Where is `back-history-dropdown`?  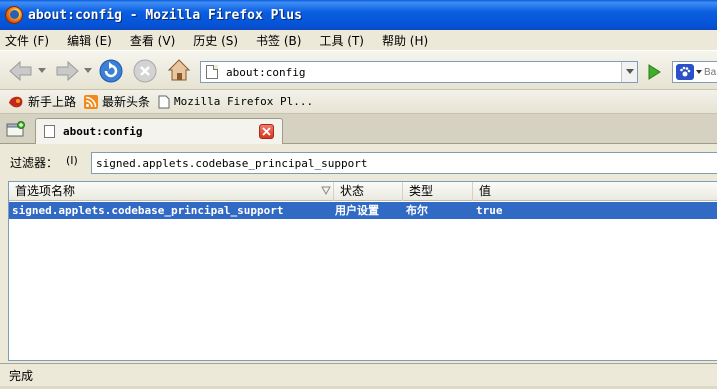
back-history-dropdown is located at coordinates (42, 71).